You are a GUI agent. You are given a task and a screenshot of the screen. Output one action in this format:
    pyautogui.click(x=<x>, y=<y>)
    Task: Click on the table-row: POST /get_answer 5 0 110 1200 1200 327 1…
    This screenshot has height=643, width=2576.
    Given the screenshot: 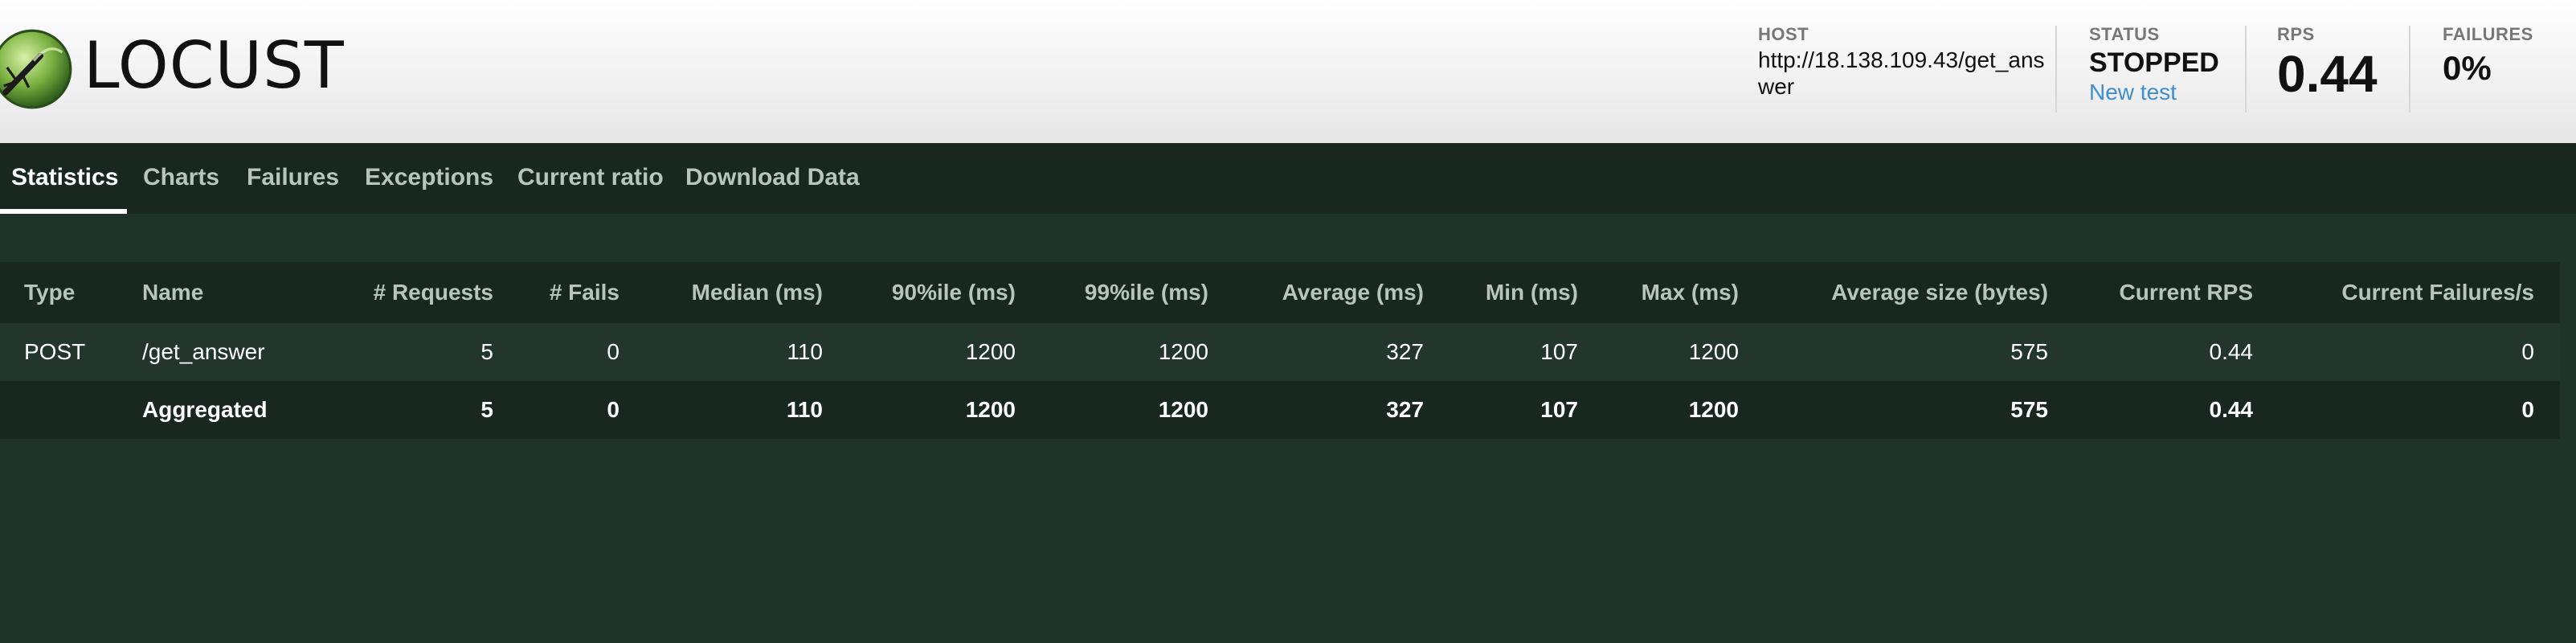 What is the action you would take?
    pyautogui.click(x=1280, y=352)
    